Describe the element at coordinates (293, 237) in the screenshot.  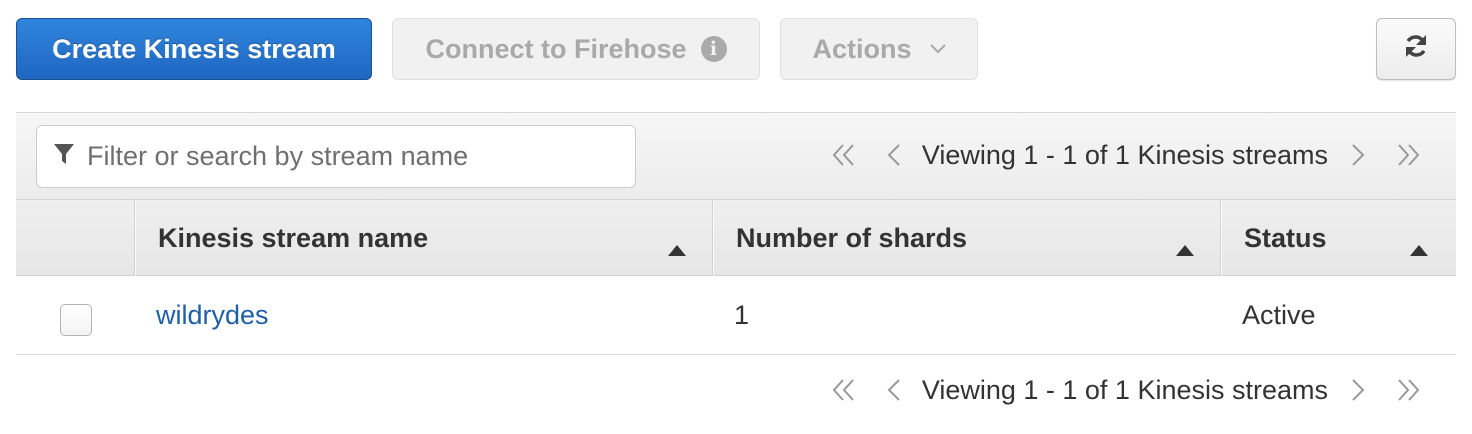
I see `column-header-label: Kinesis stream name` at that location.